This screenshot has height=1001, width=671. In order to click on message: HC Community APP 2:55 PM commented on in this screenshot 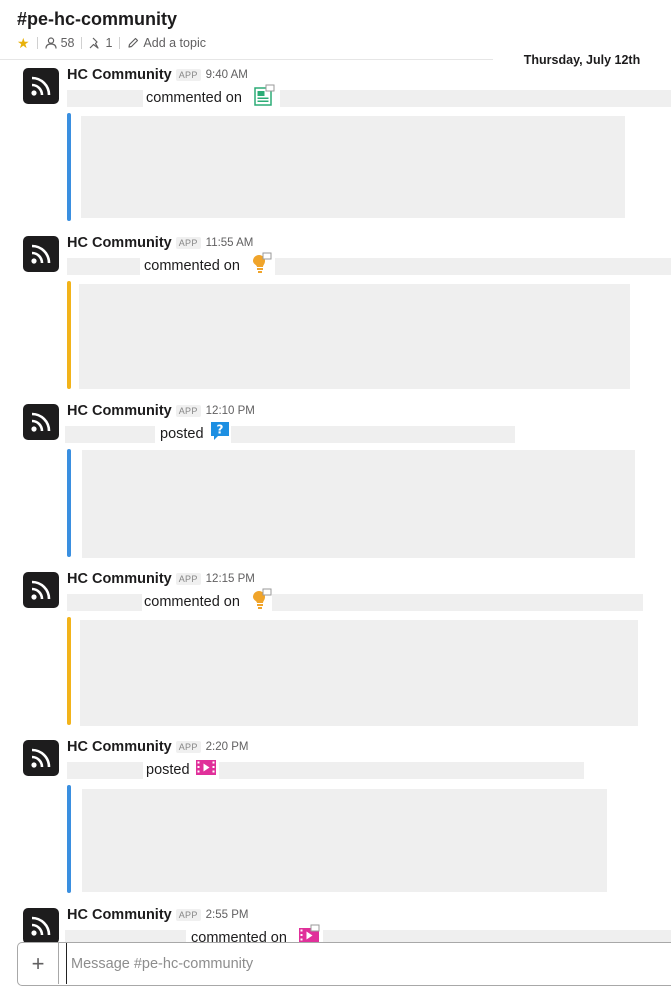, I will do `click(335, 923)`.